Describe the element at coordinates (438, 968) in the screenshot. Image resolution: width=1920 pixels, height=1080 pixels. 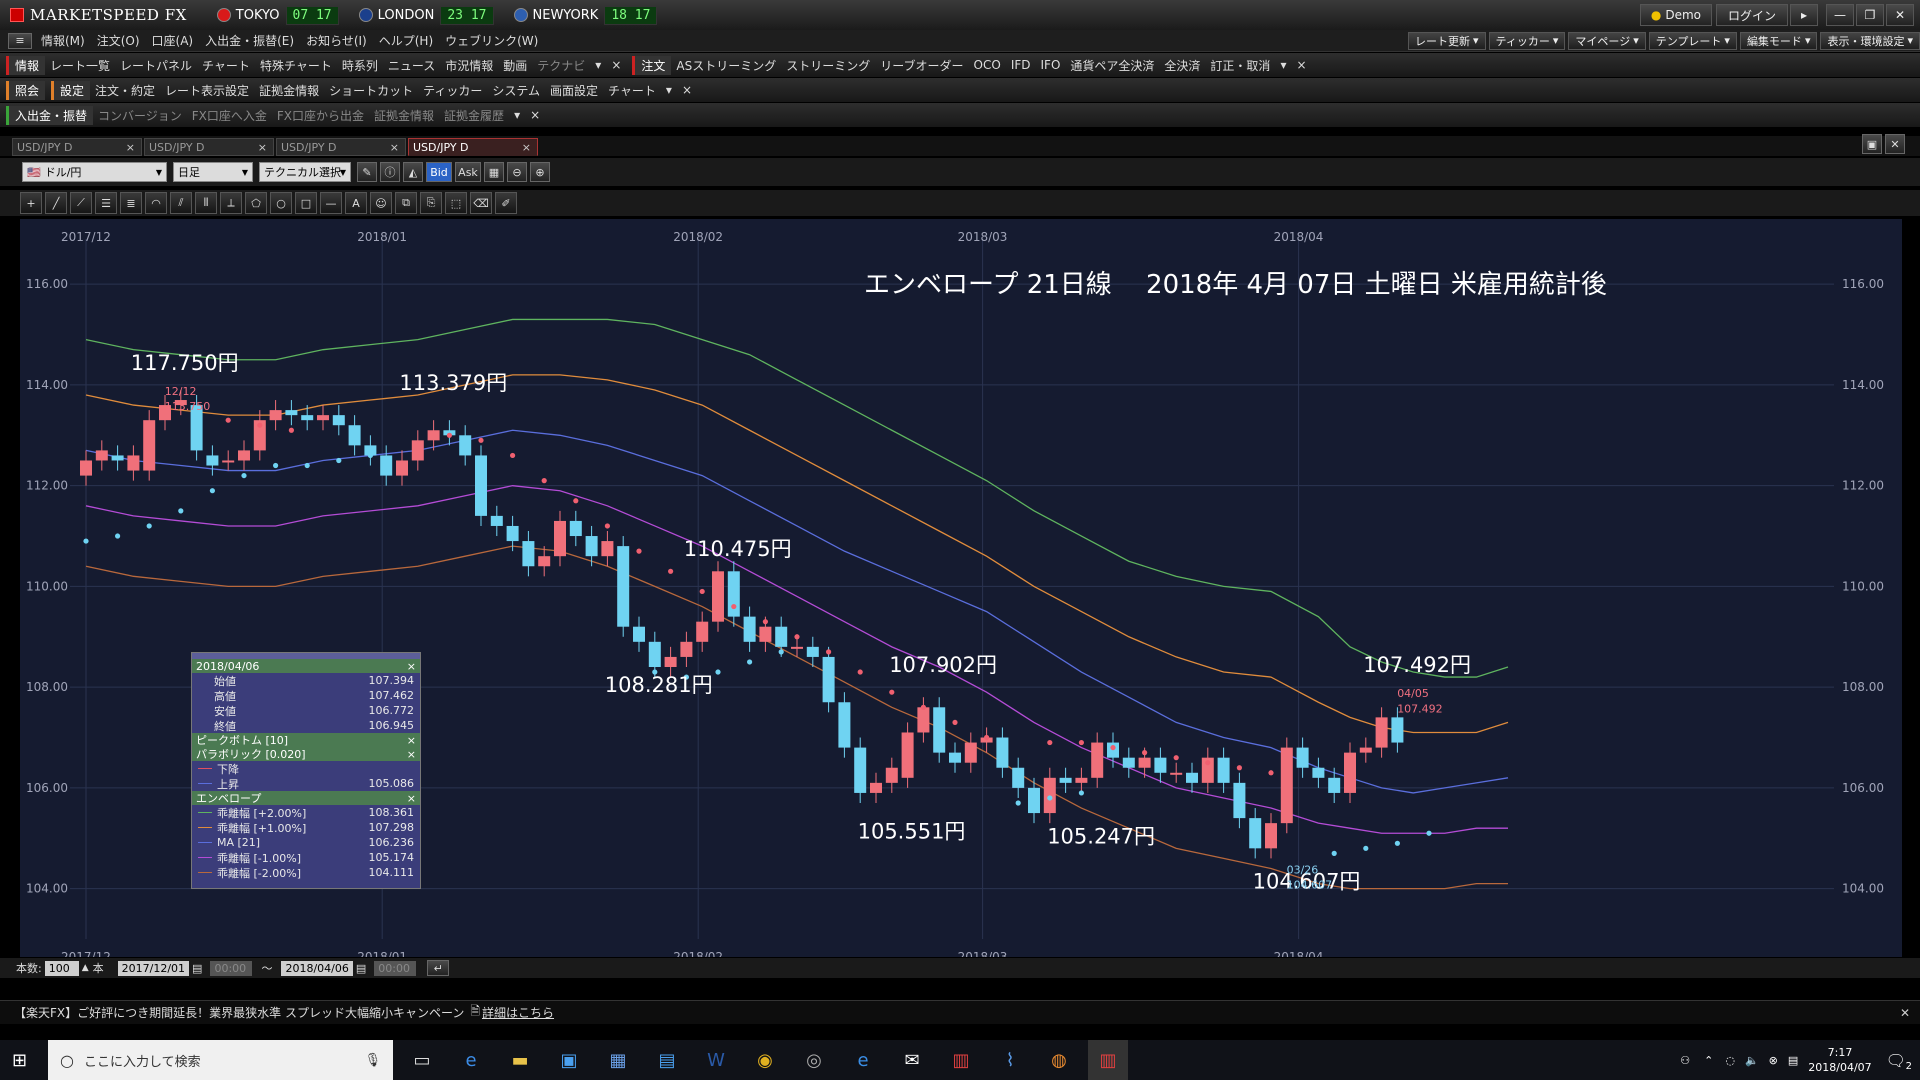
I see `refresh-icon: ↵` at that location.